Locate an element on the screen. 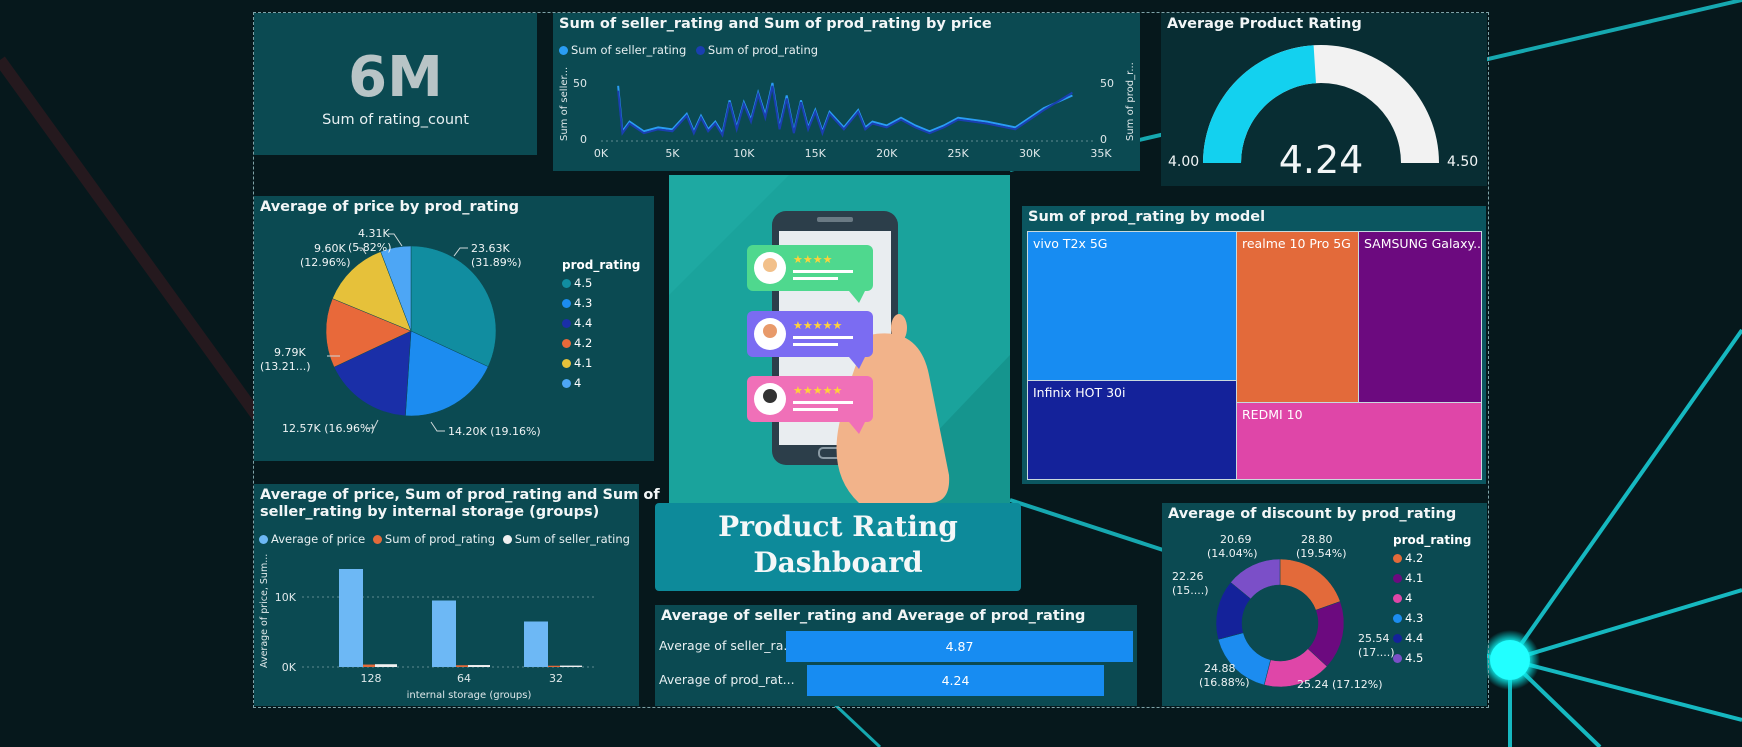  bar-x-tick: 64 is located at coordinates (464, 678).